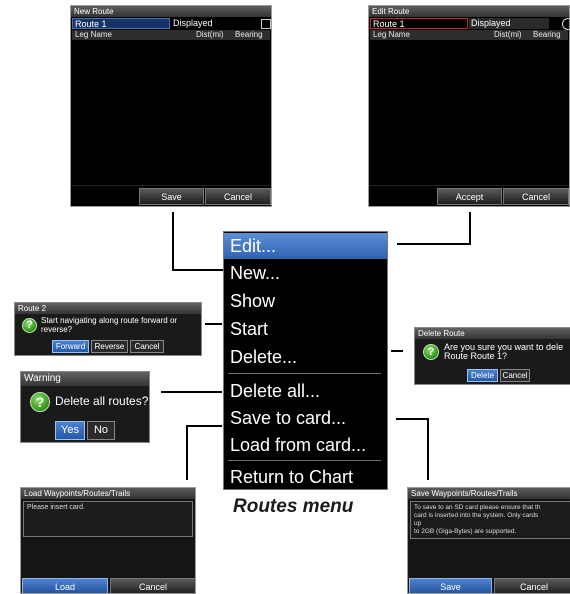 The width and height of the screenshot is (570, 594). I want to click on load-button: Load, so click(65, 585).